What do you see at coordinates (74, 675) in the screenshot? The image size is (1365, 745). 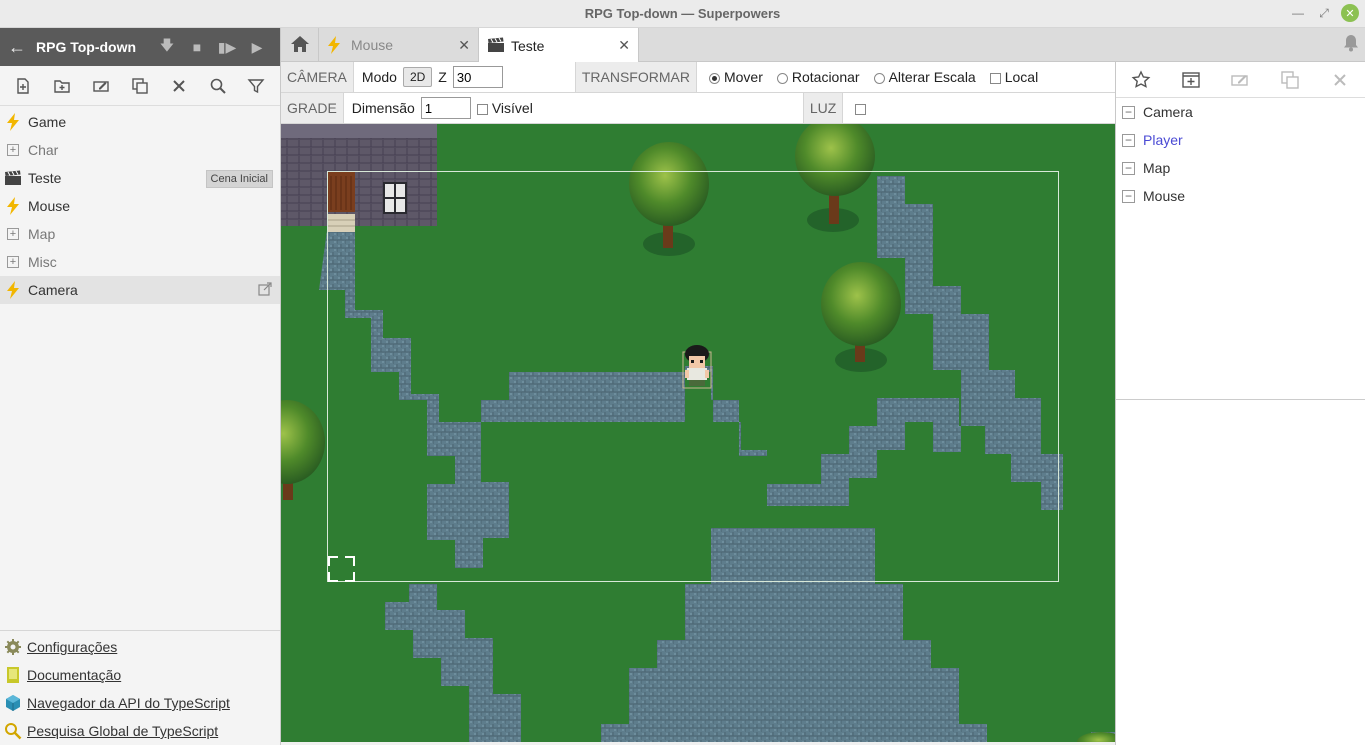 I see `documentation-link-label: Documentação` at bounding box center [74, 675].